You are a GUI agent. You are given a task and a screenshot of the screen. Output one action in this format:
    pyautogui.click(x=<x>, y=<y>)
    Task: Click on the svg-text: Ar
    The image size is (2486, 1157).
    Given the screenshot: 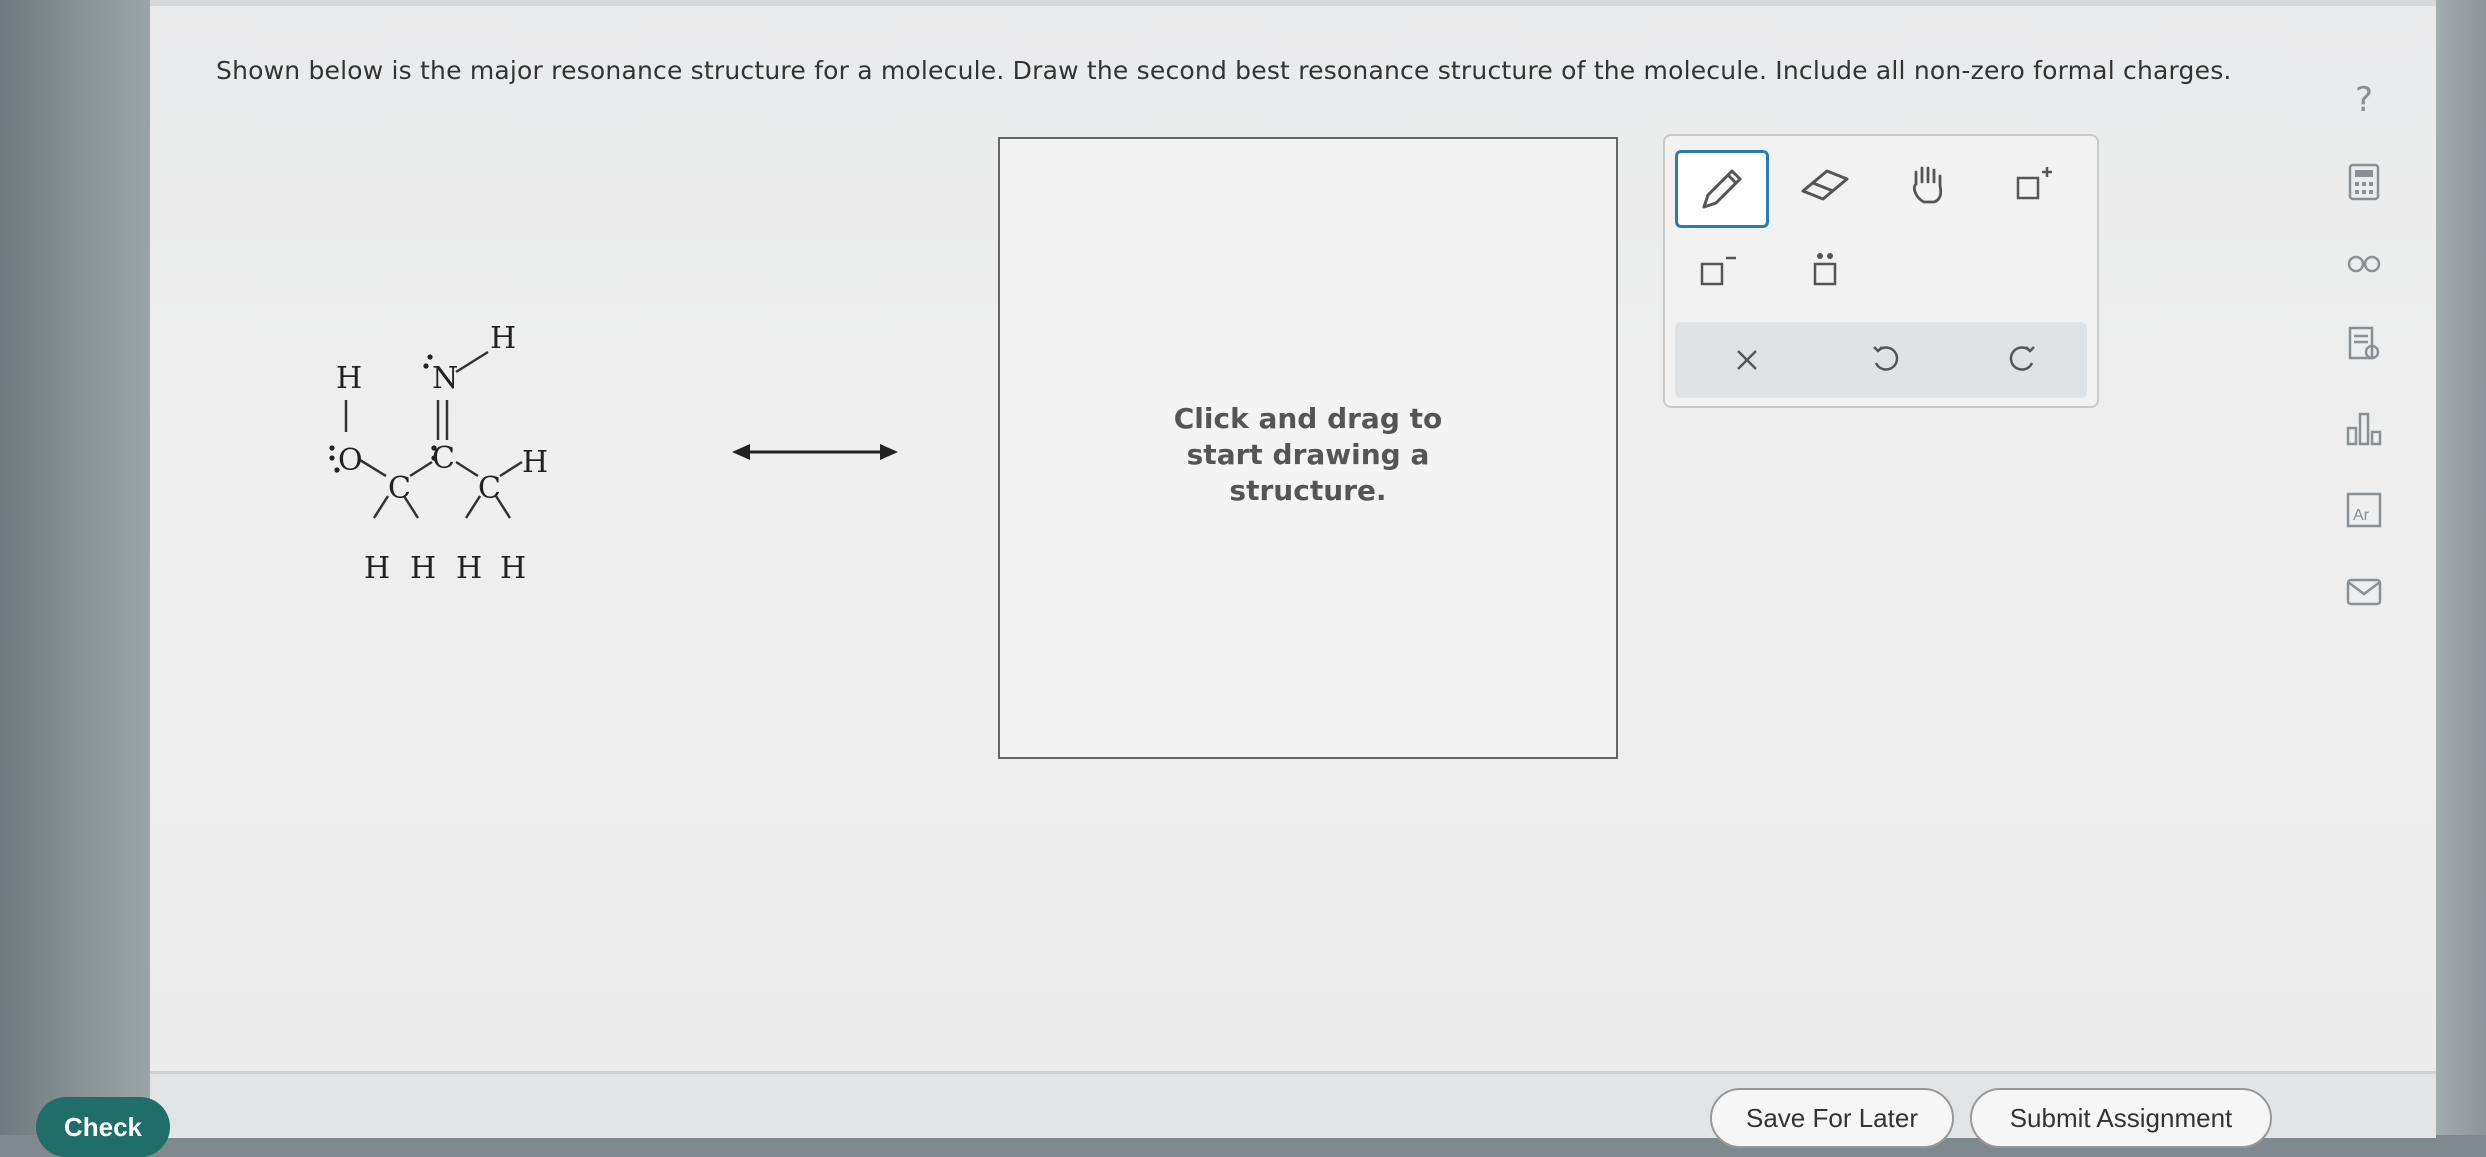 What is the action you would take?
    pyautogui.click(x=2361, y=515)
    